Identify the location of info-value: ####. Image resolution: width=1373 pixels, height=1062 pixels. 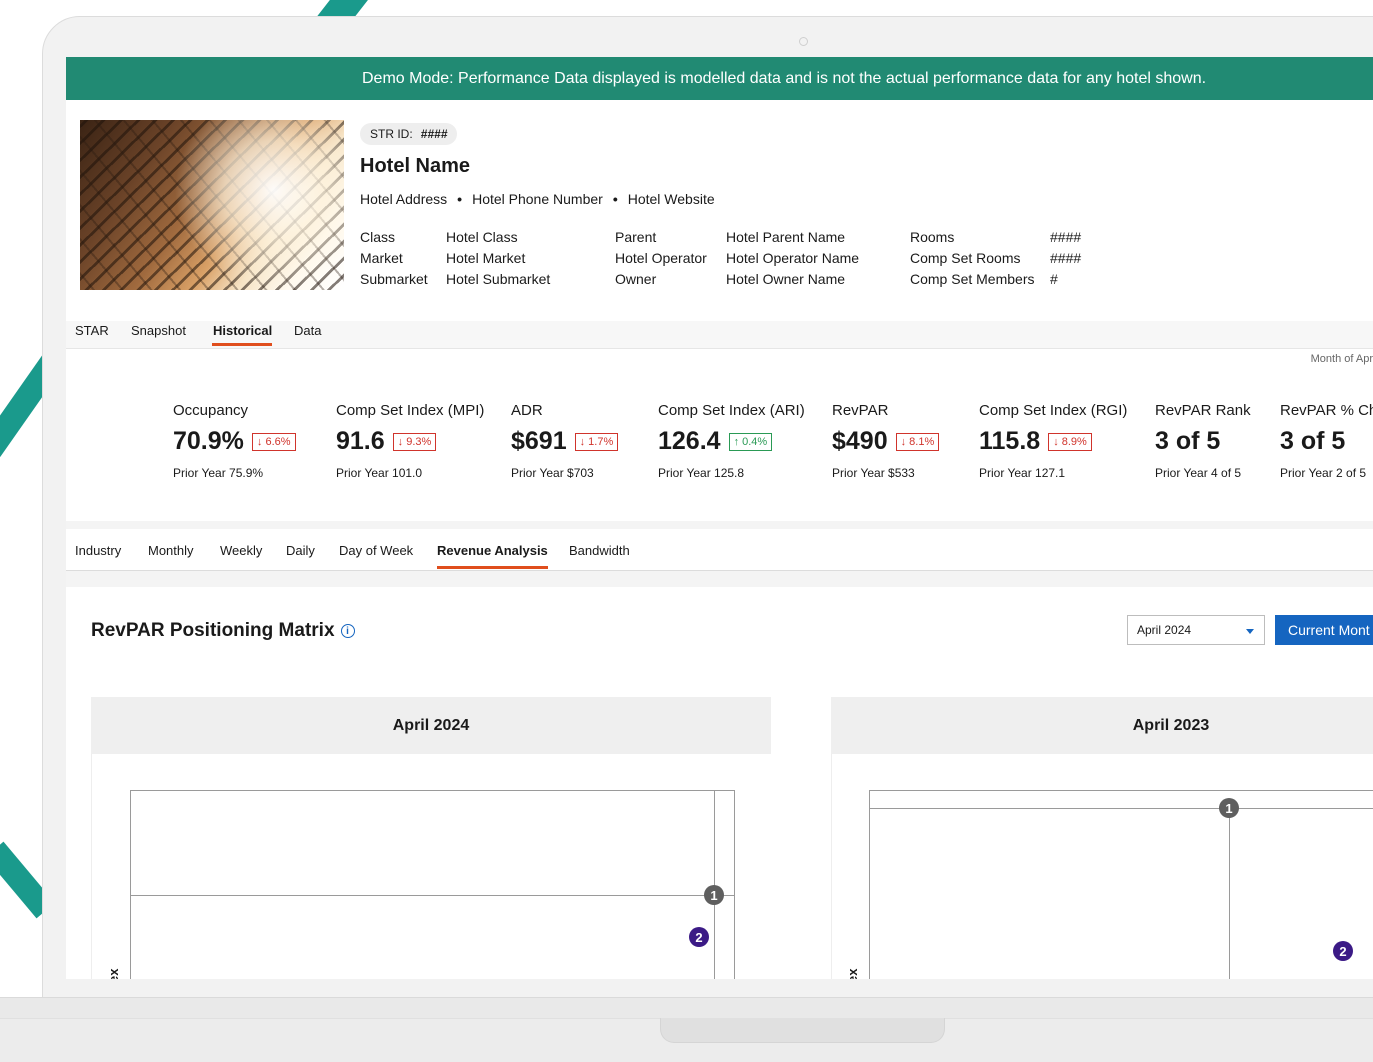
(1066, 258).